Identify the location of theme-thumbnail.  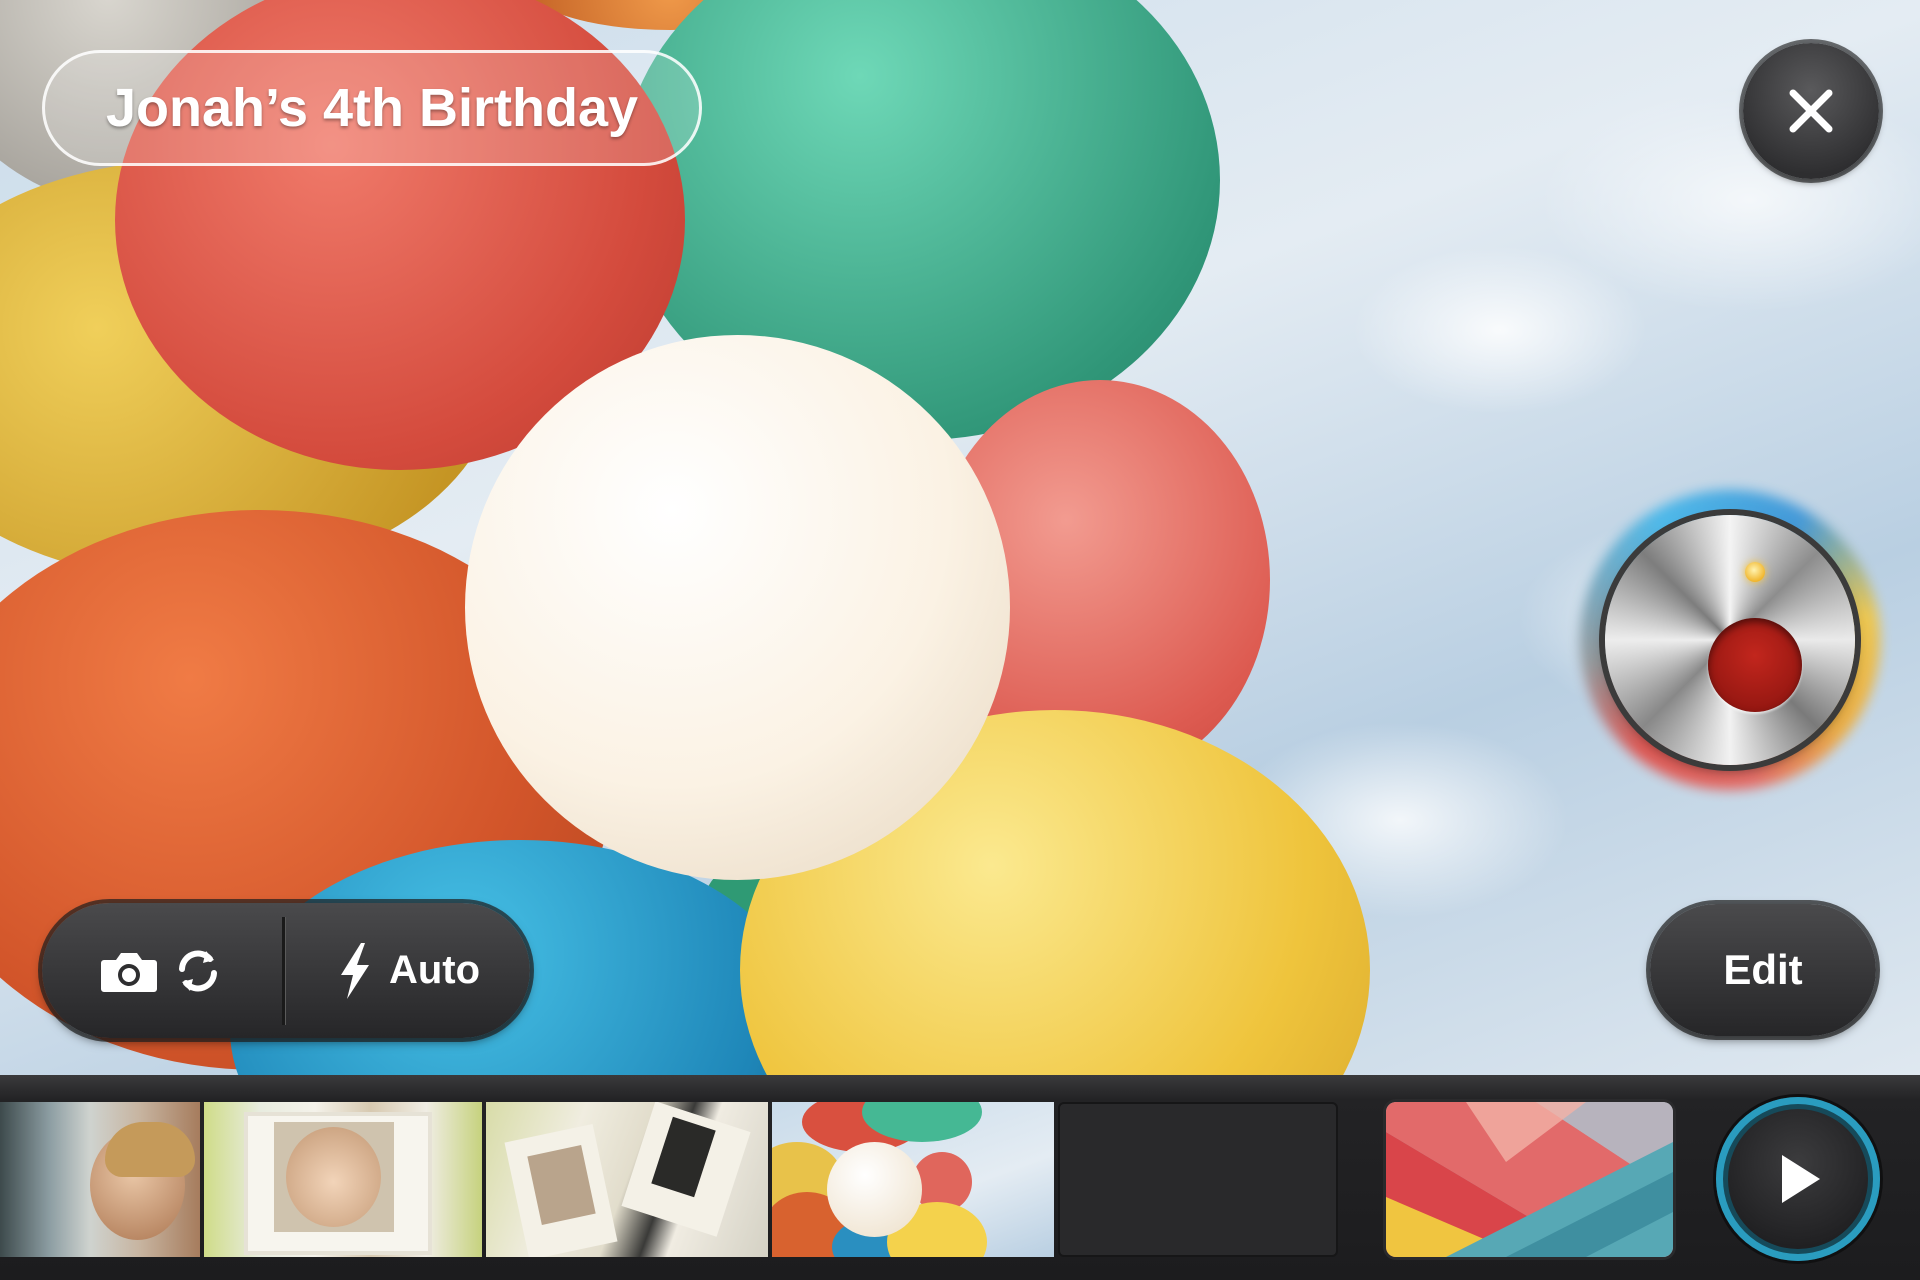
(1529, 1179).